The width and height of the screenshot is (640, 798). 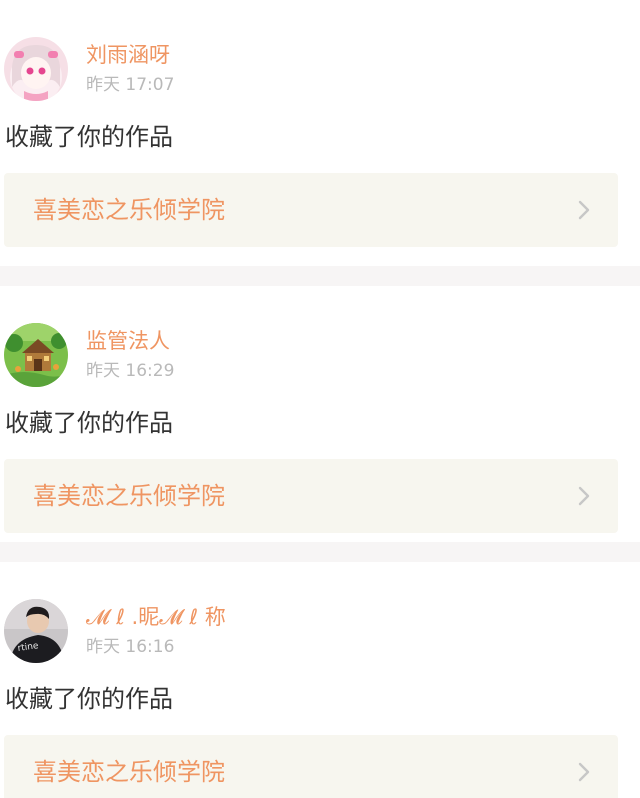 What do you see at coordinates (128, 55) in the screenshot?
I see `username: 刘雨涵呀` at bounding box center [128, 55].